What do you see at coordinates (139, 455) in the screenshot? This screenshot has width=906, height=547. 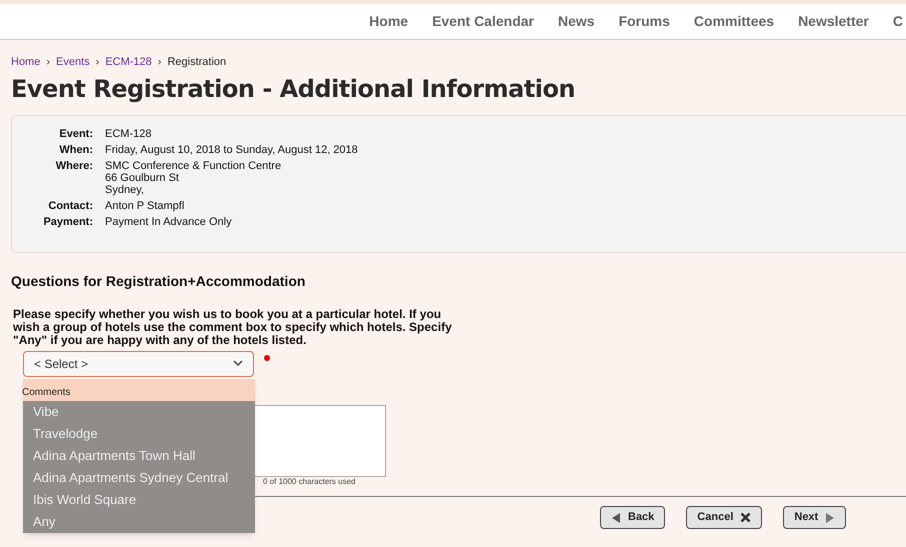 I see `dropdown-option: Adina Apartments Town Hall` at bounding box center [139, 455].